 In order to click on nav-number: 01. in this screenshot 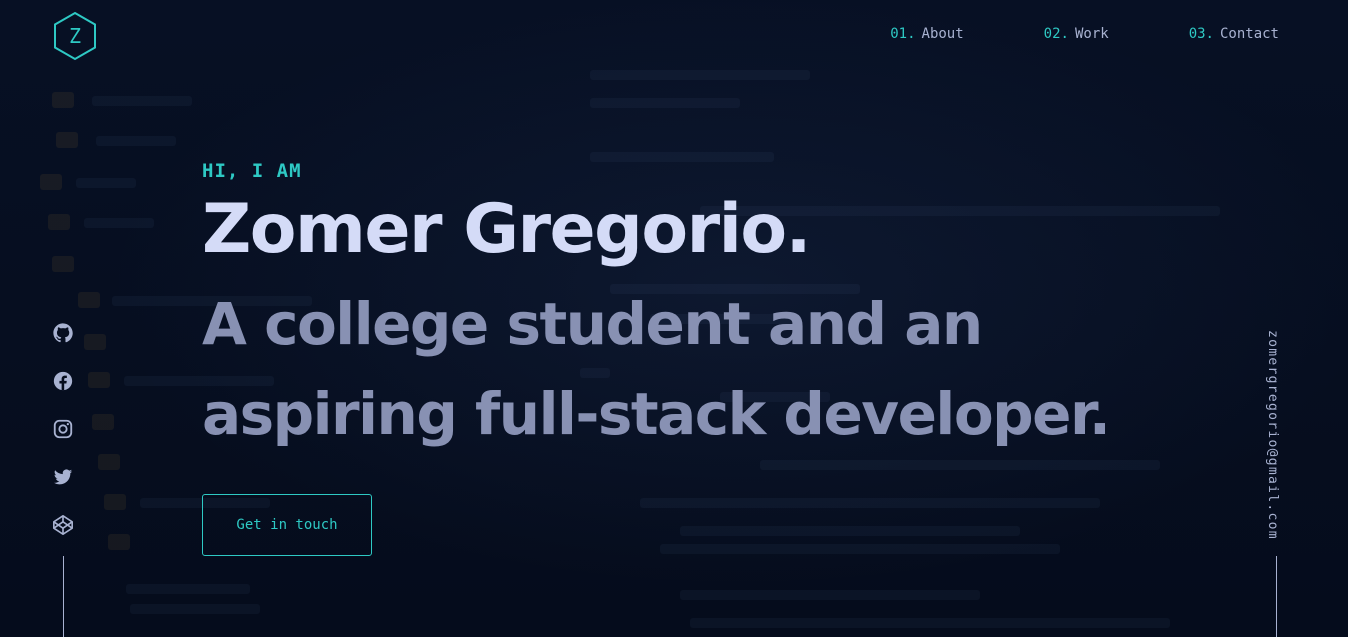, I will do `click(903, 34)`.